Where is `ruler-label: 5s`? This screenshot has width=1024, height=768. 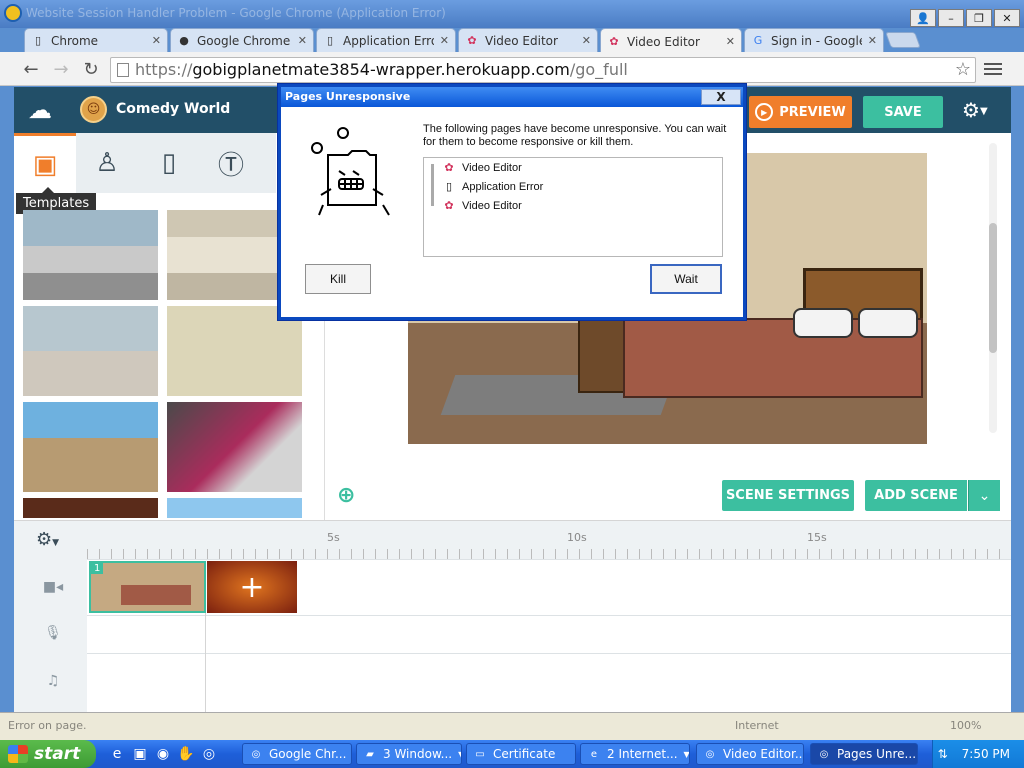 ruler-label: 5s is located at coordinates (333, 537).